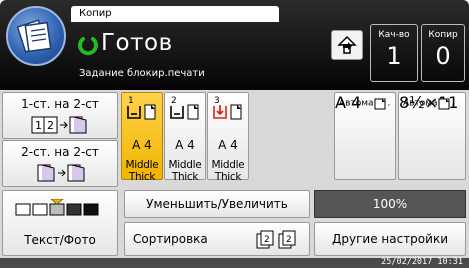 The image size is (469, 268). I want to click on auto-paper-letter-label: Автома., so click(428, 103).